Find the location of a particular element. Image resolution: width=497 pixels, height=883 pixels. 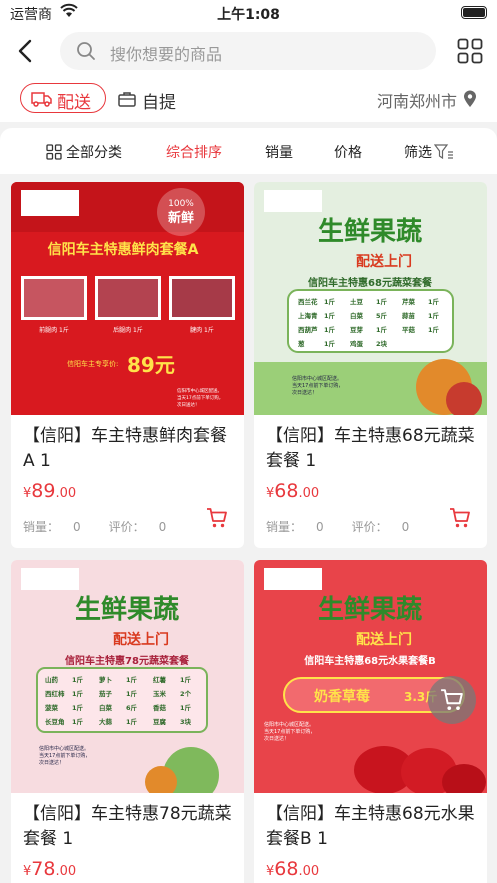

all-categories-label: 全部分类 is located at coordinates (94, 153).